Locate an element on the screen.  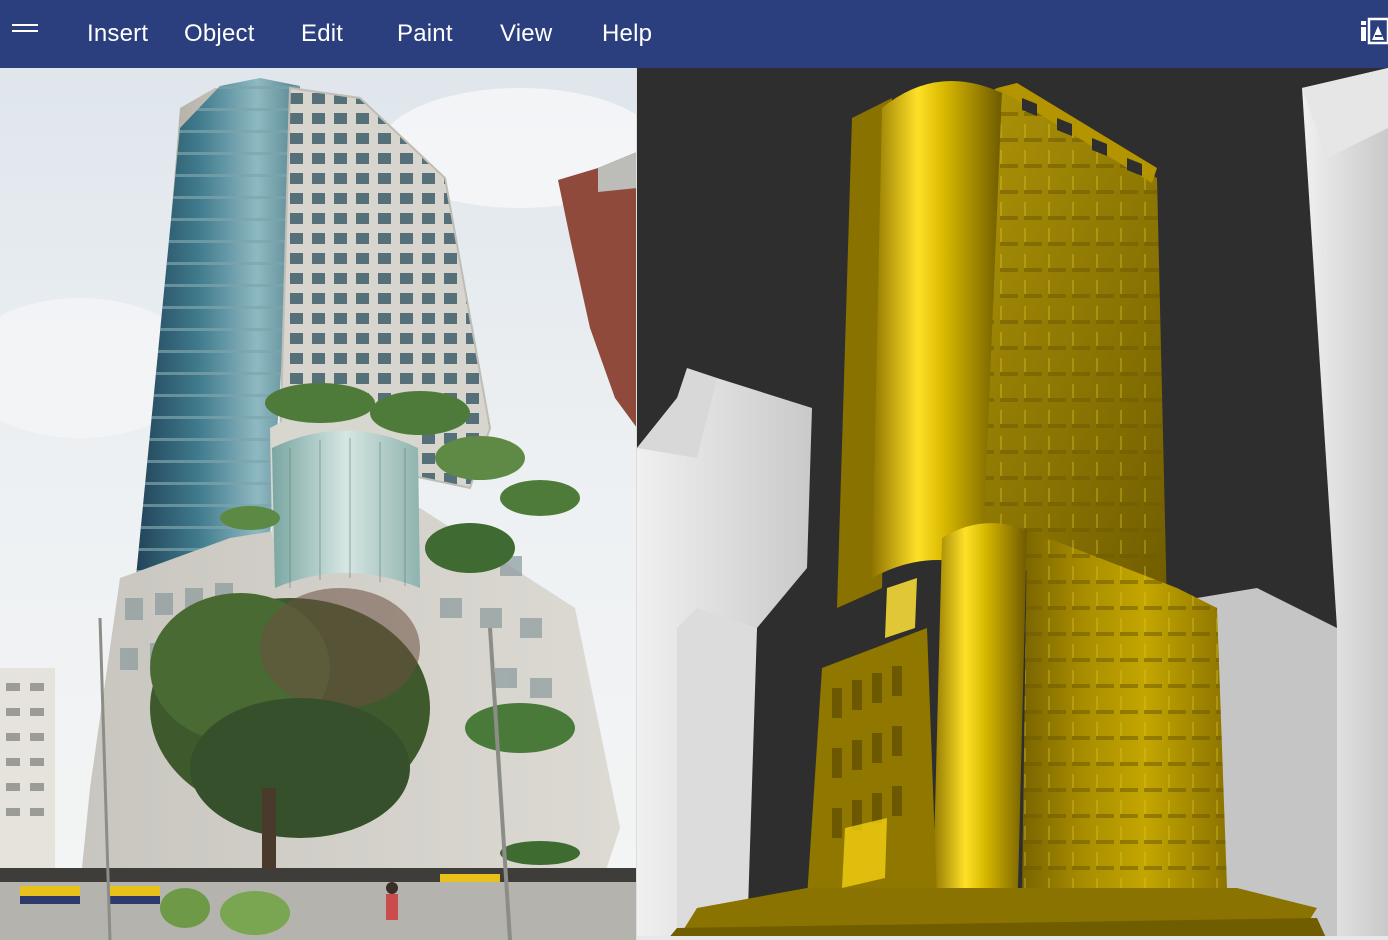
menu-edit: Edit is located at coordinates (322, 34).